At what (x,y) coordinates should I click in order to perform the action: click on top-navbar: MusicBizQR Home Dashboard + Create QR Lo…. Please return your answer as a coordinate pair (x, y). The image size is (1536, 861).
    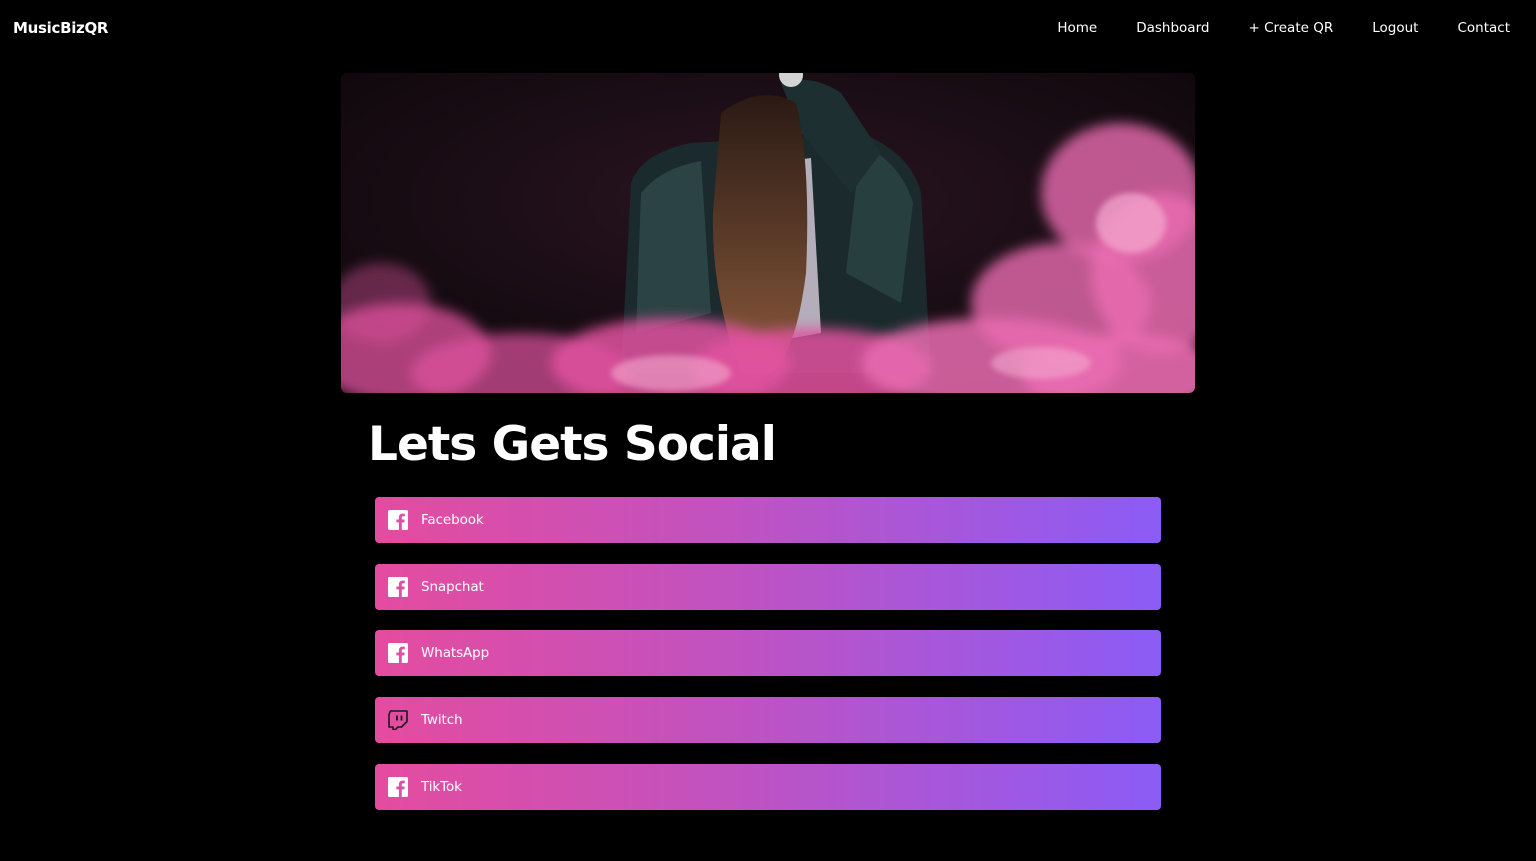
    Looking at the image, I should click on (768, 29).